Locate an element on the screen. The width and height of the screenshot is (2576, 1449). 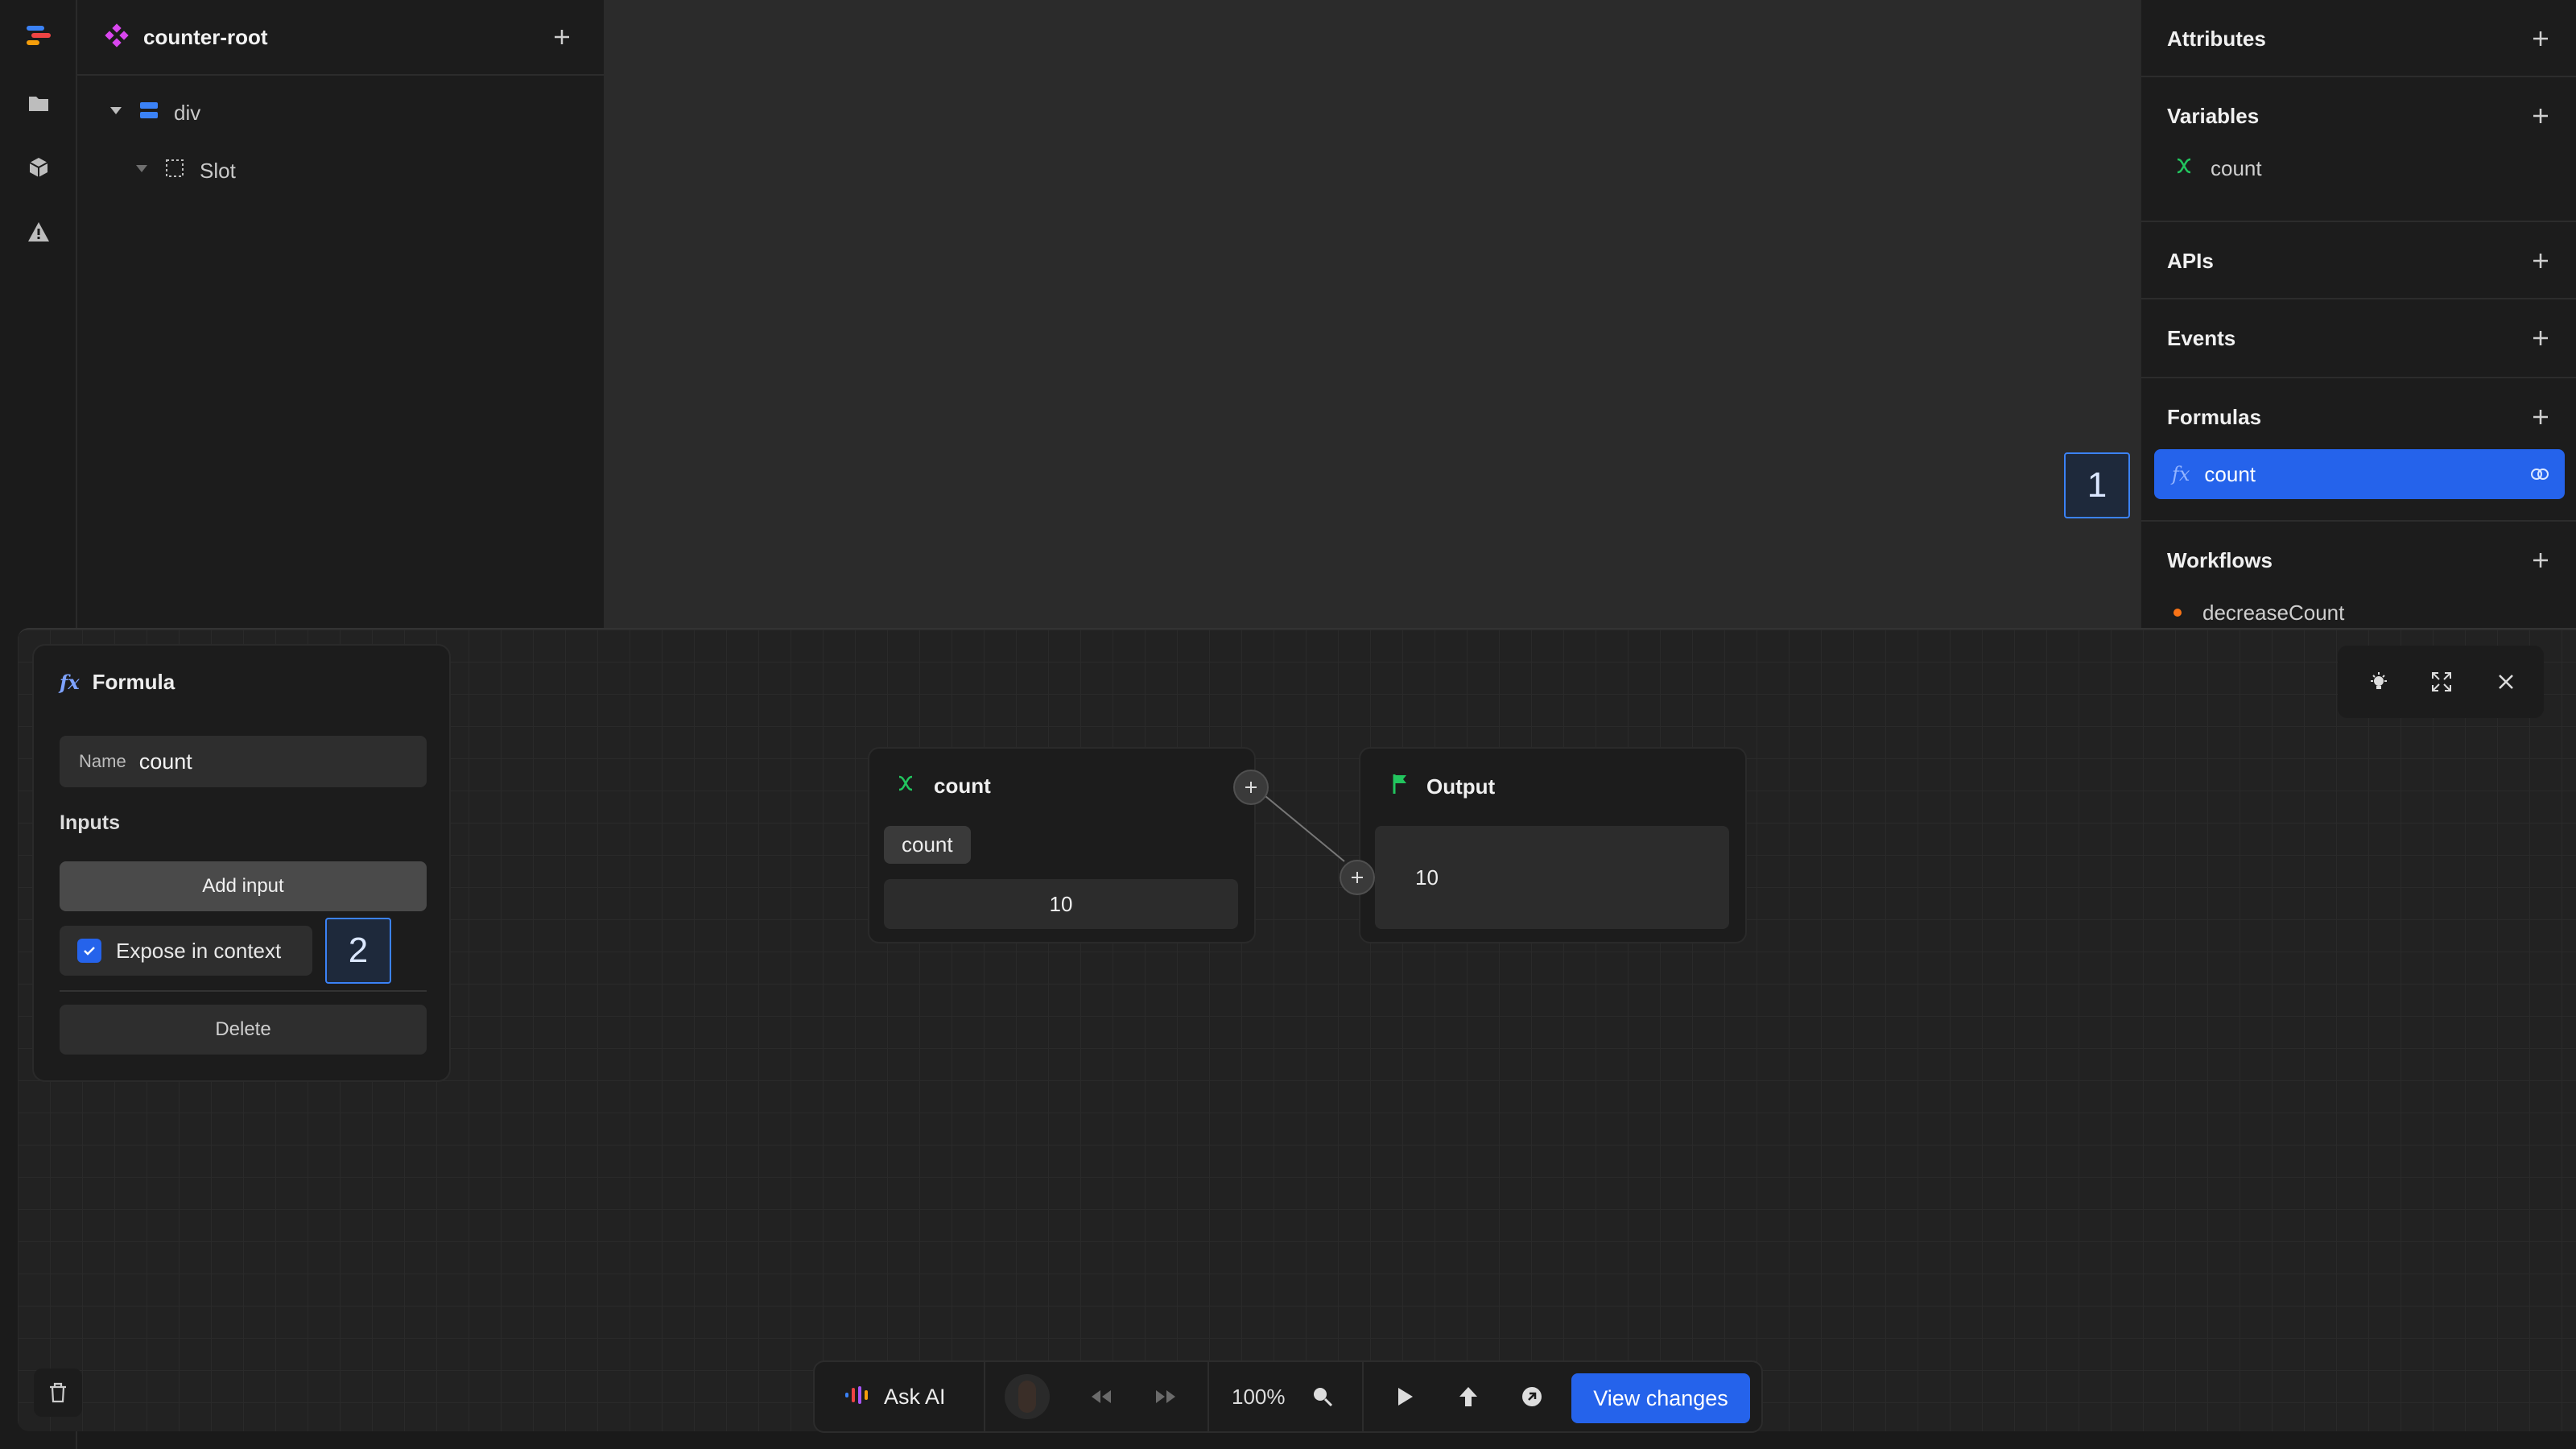
output-node: Output 10 is located at coordinates (1553, 845).